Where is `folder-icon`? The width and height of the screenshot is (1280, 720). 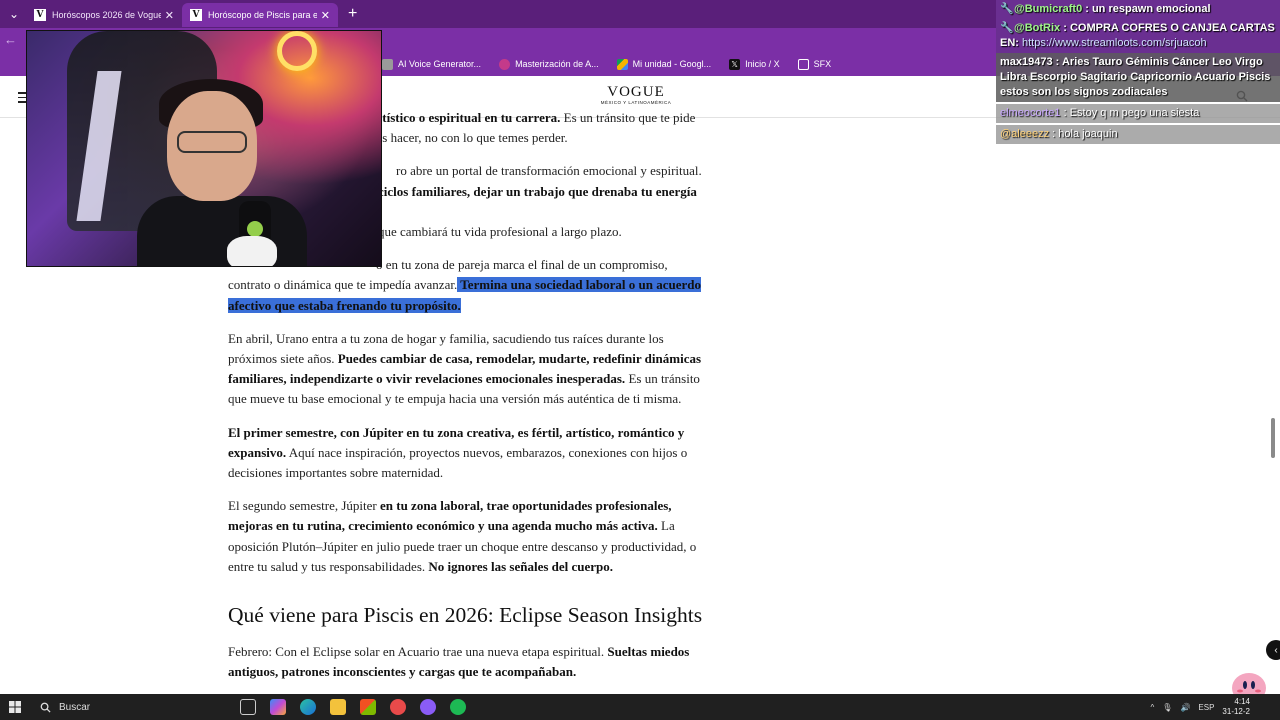 folder-icon is located at coordinates (803, 64).